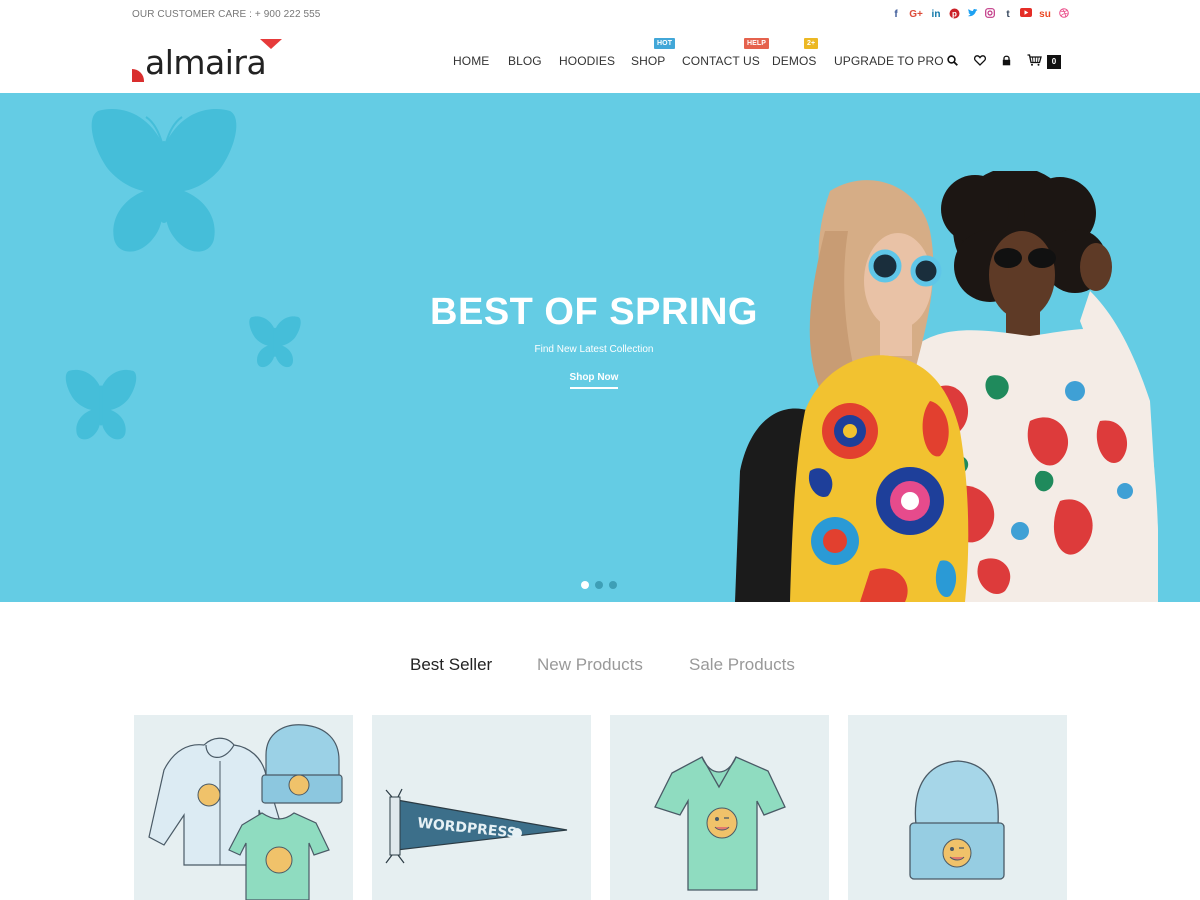 This screenshot has width=1200, height=900. What do you see at coordinates (757, 45) in the screenshot?
I see `help-badge: HELP` at bounding box center [757, 45].